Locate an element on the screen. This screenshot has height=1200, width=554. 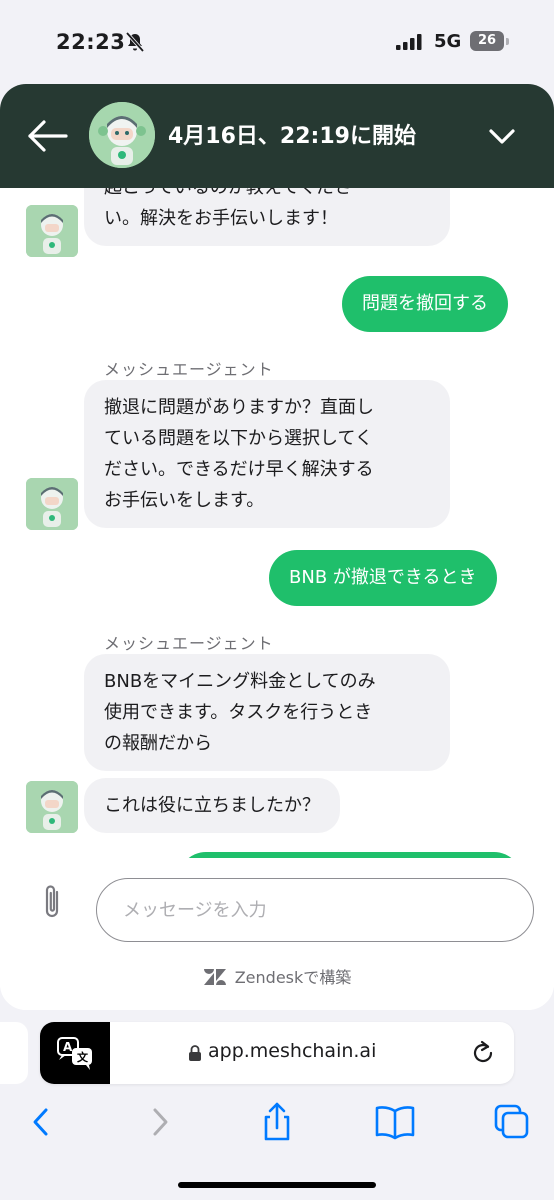
agent-message: これは役に立ちましたか？ is located at coordinates (212, 805).